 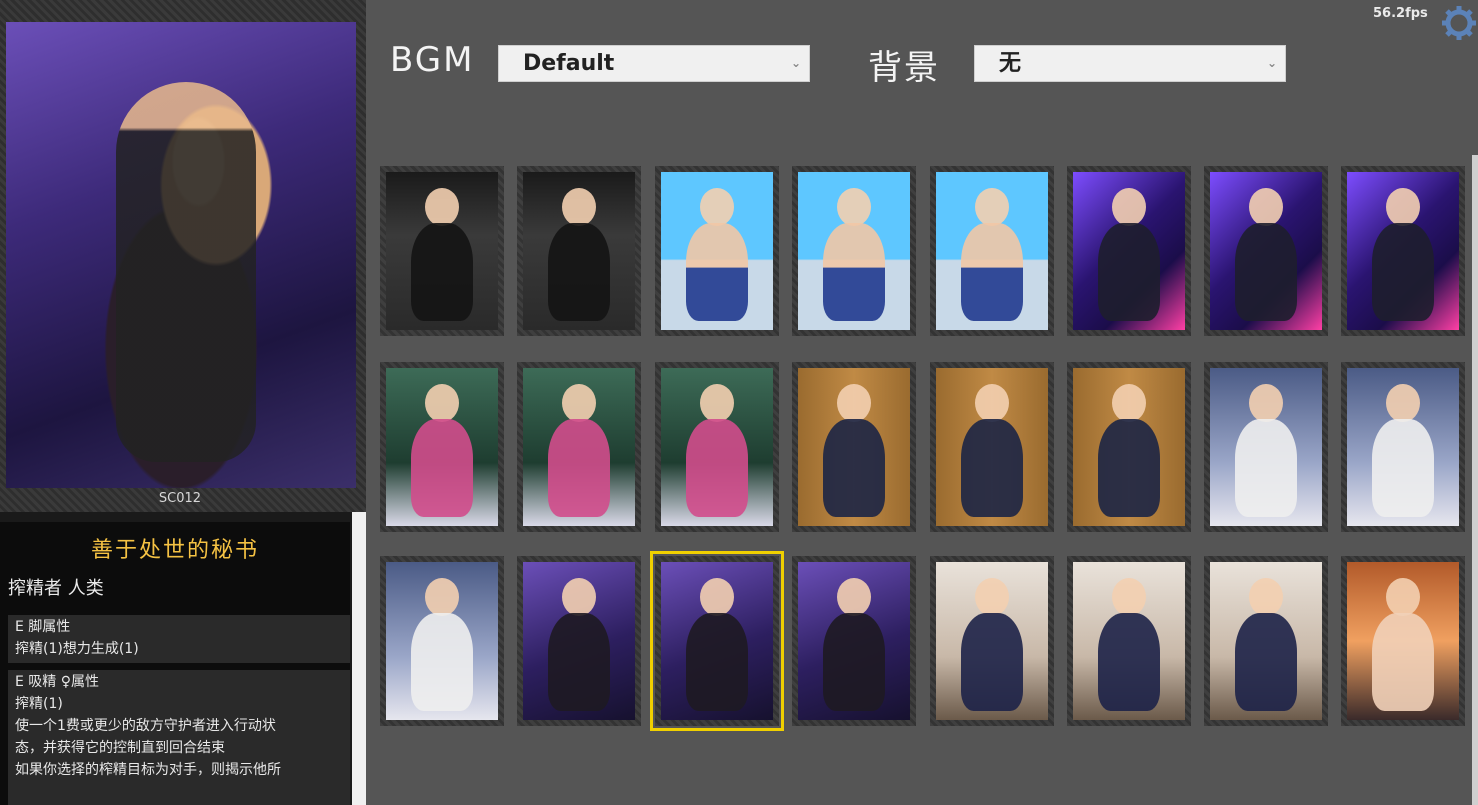 I want to click on ability-line: 搾精(1), so click(x=39, y=704).